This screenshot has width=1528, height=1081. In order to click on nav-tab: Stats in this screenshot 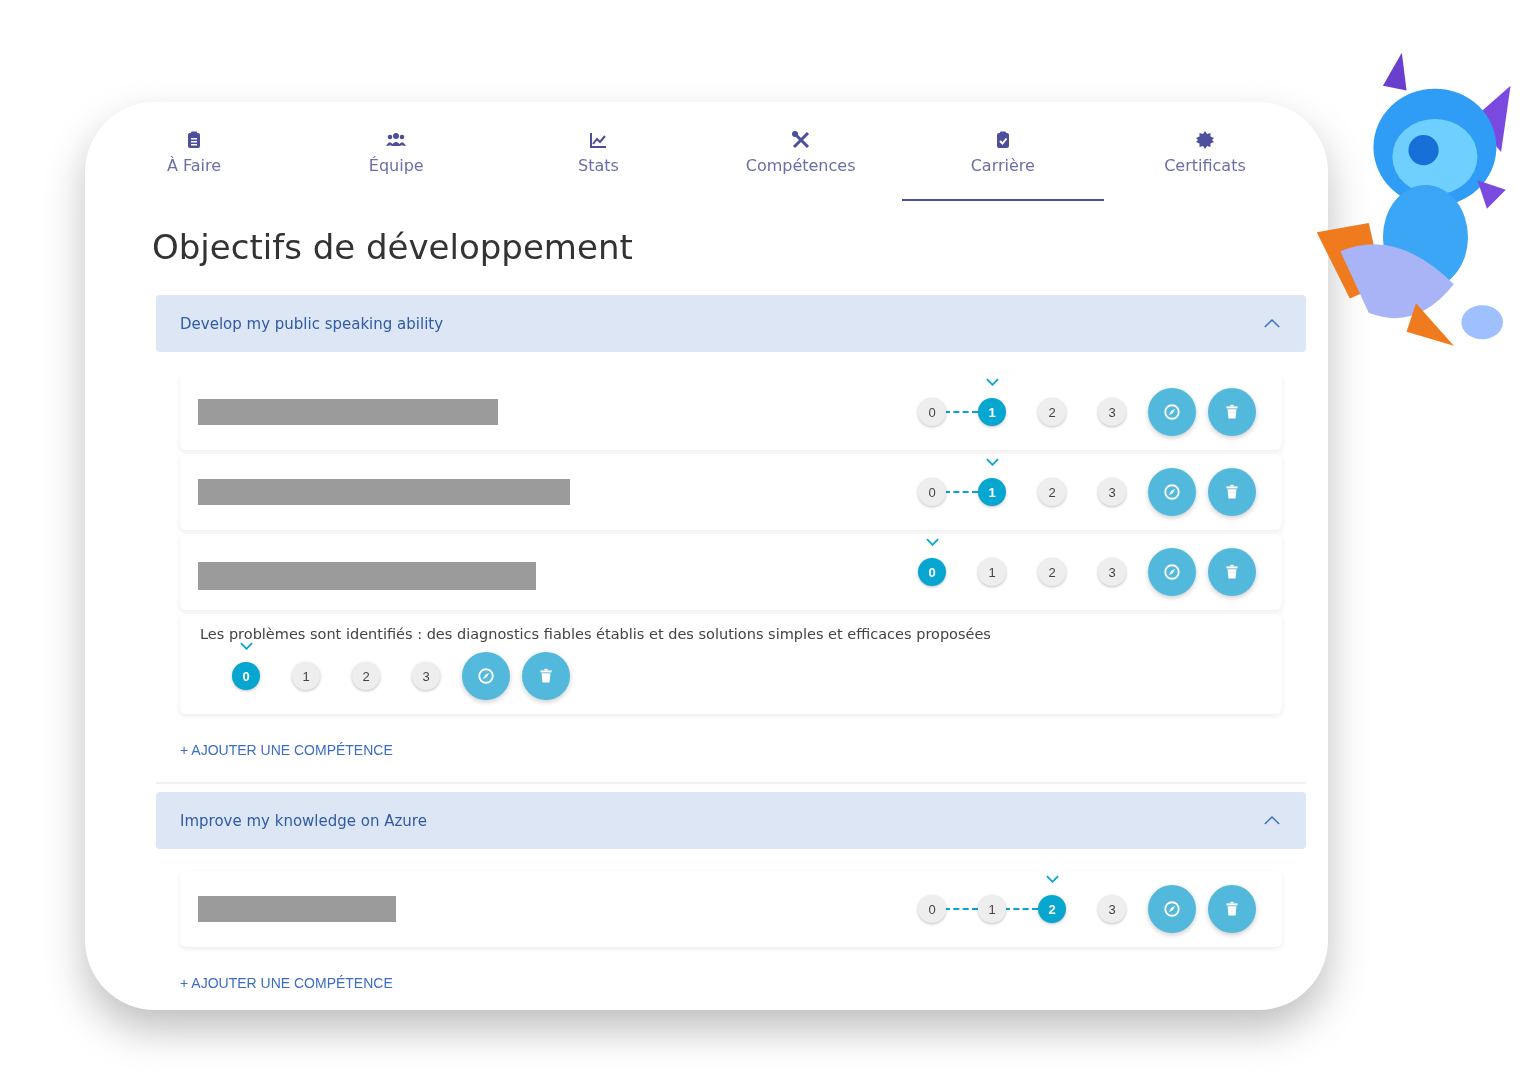, I will do `click(598, 163)`.